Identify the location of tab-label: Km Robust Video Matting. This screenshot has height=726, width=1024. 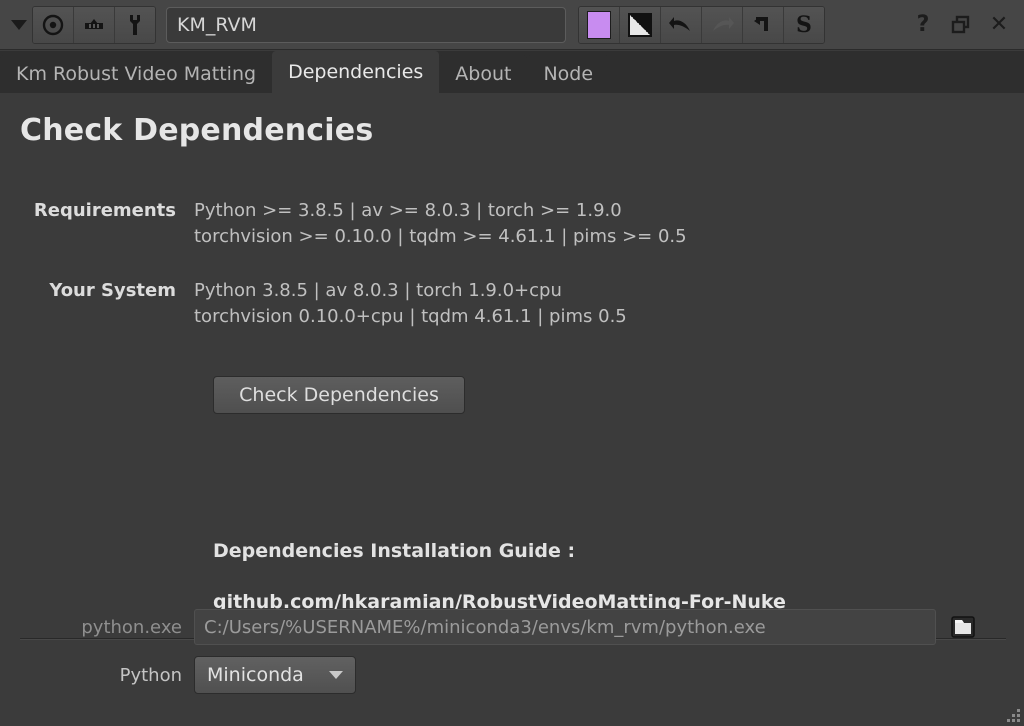
(136, 74).